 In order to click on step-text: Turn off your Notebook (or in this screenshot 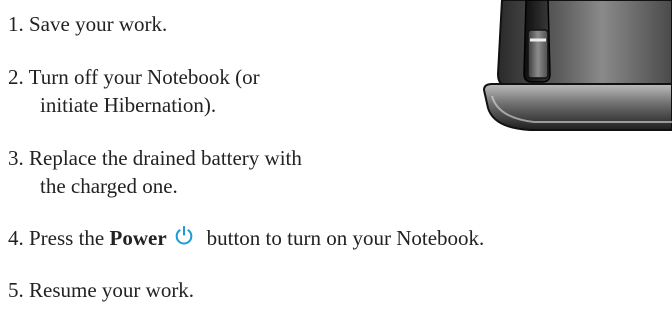, I will do `click(144, 77)`.